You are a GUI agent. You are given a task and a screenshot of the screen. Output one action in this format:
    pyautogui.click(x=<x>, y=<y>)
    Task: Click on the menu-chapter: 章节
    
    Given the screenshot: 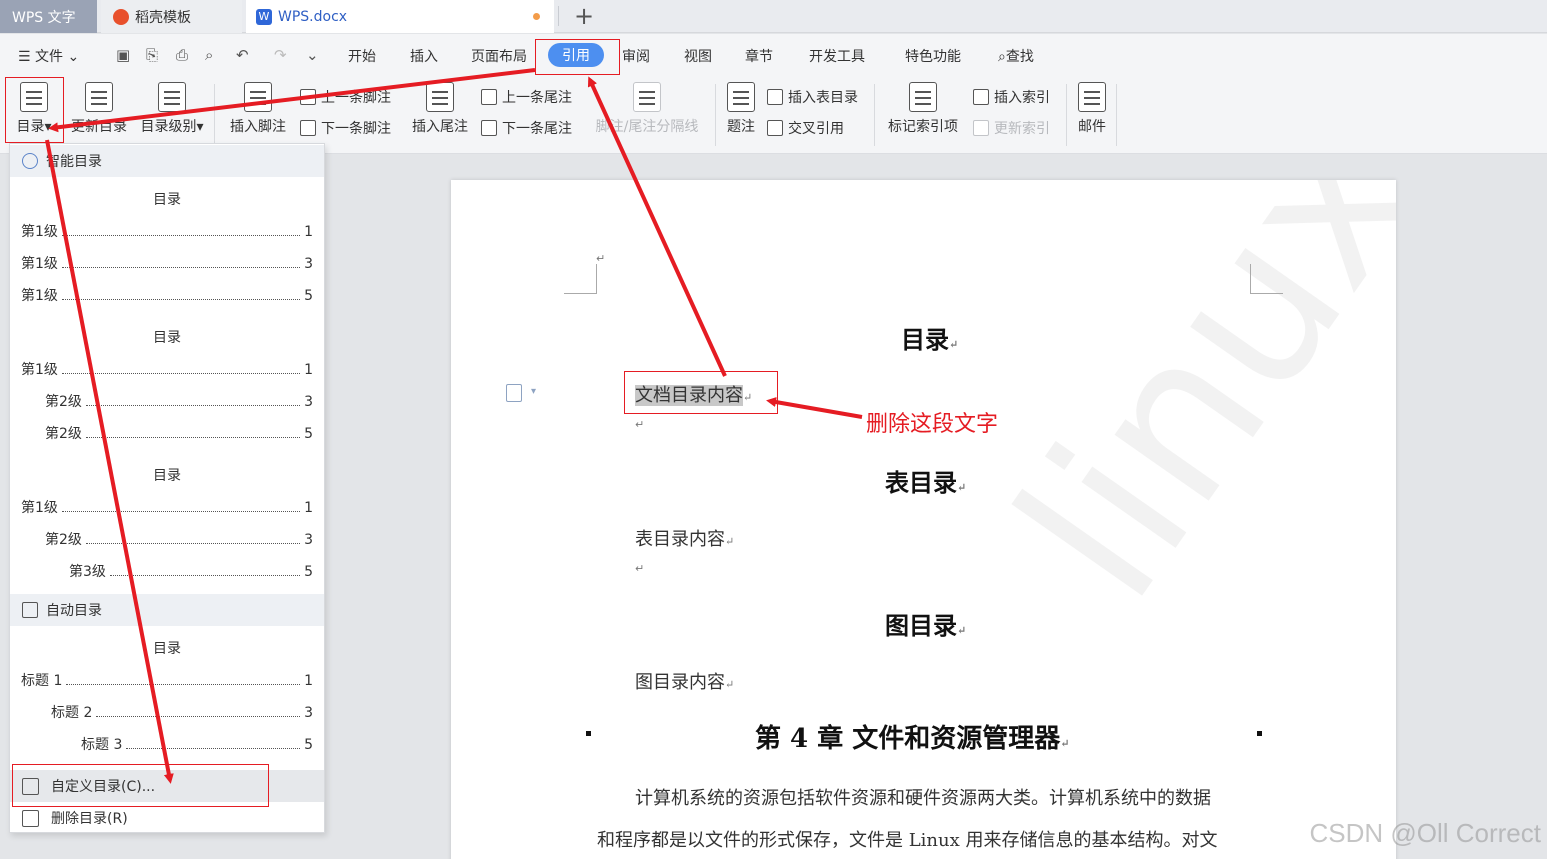 What is the action you would take?
    pyautogui.click(x=759, y=56)
    